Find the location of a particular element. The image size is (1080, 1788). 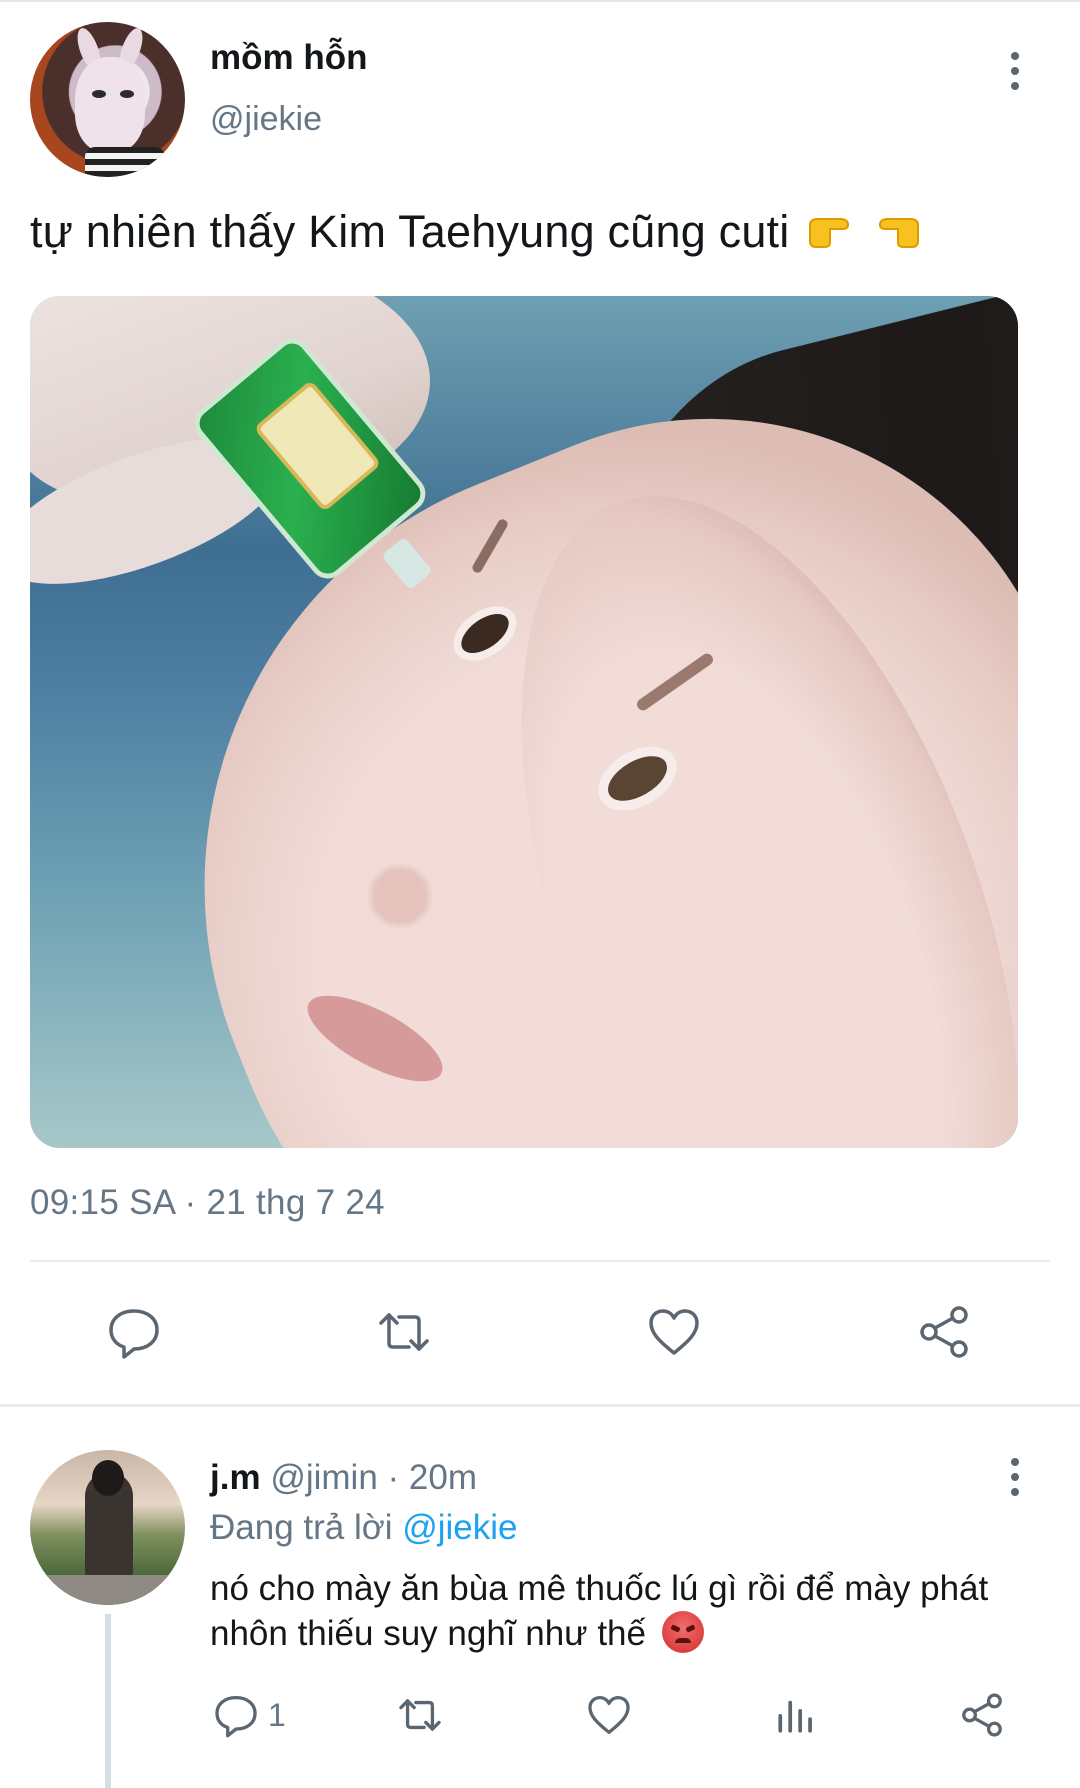

tweet-timestamp: 09:15 SA · 21 thg 7 24 is located at coordinates (207, 1203).